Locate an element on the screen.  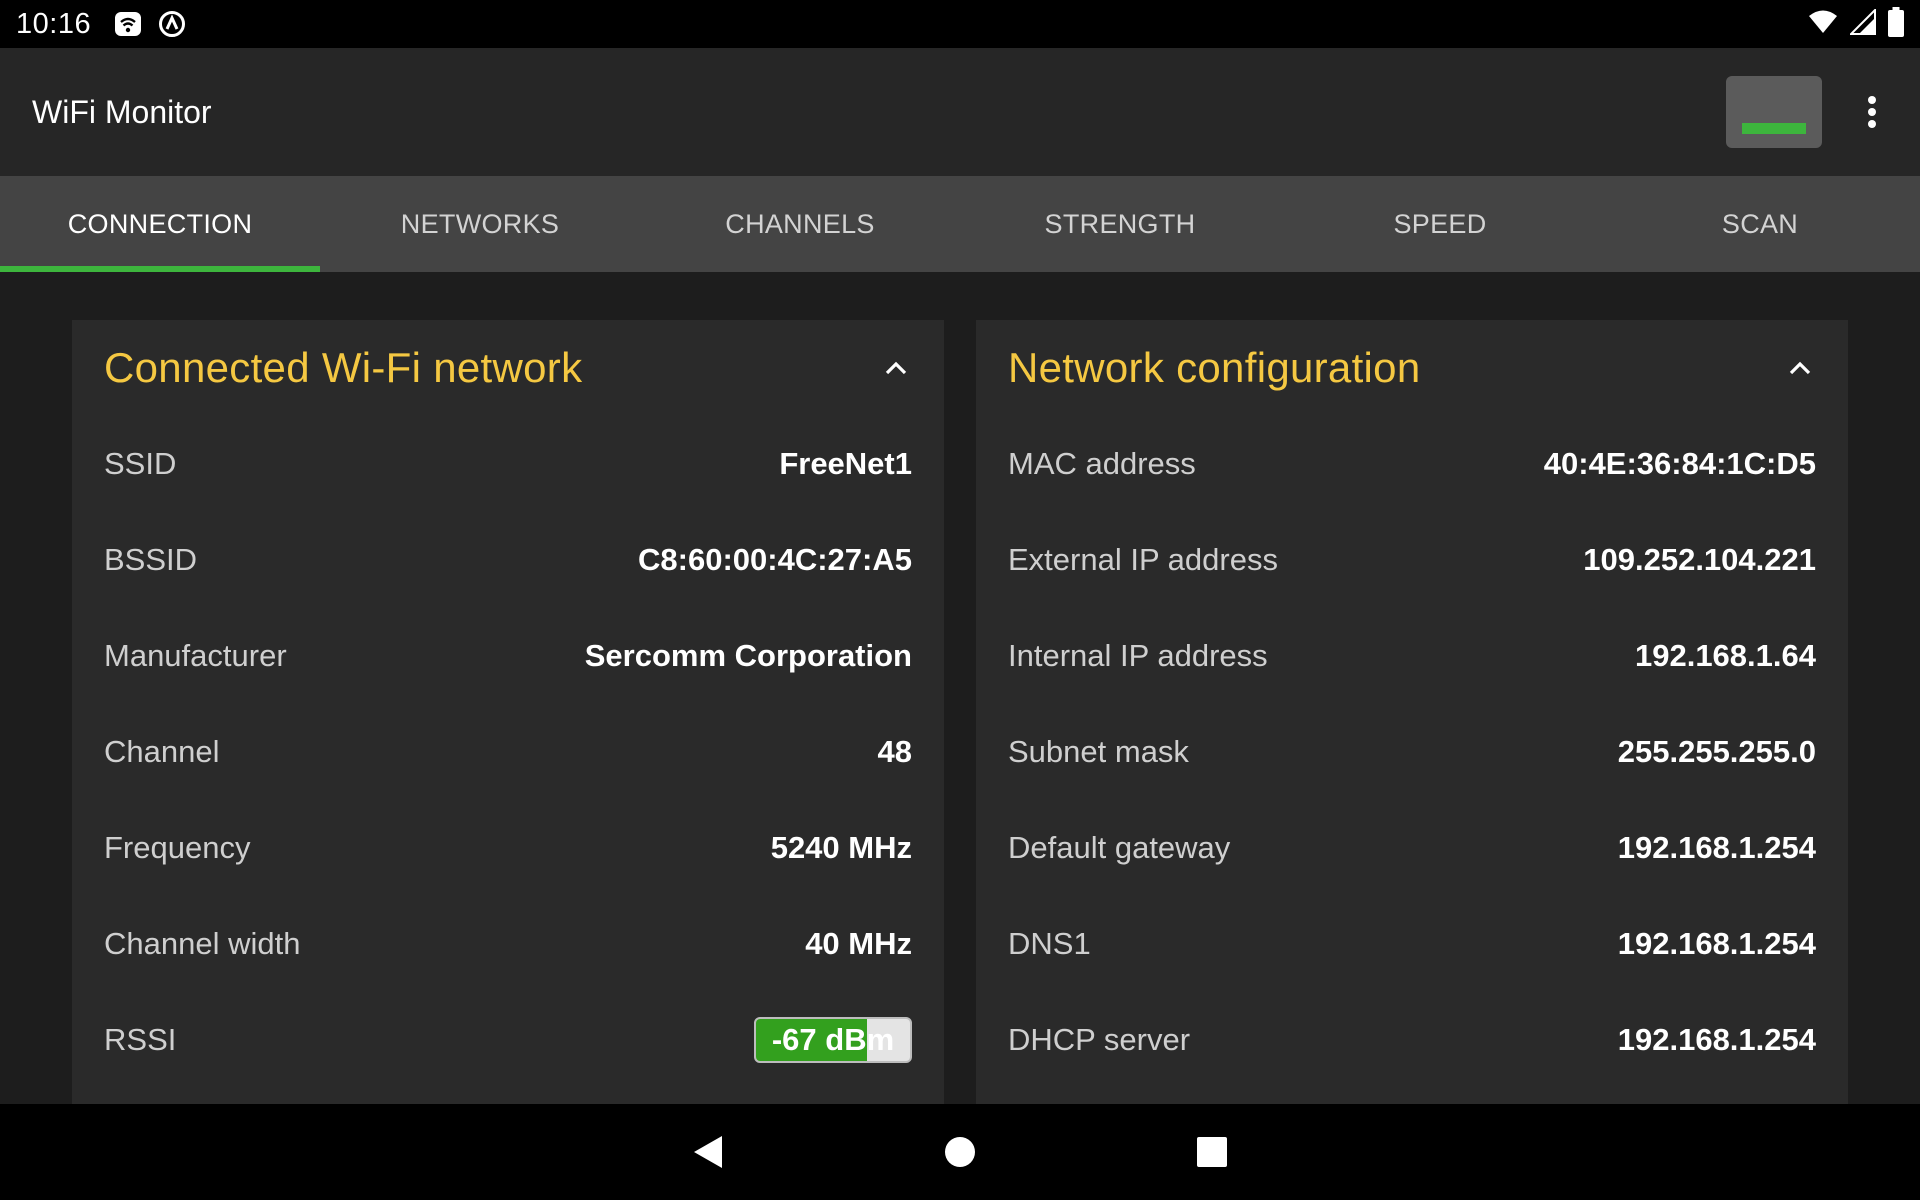
back-icon is located at coordinates (708, 1152).